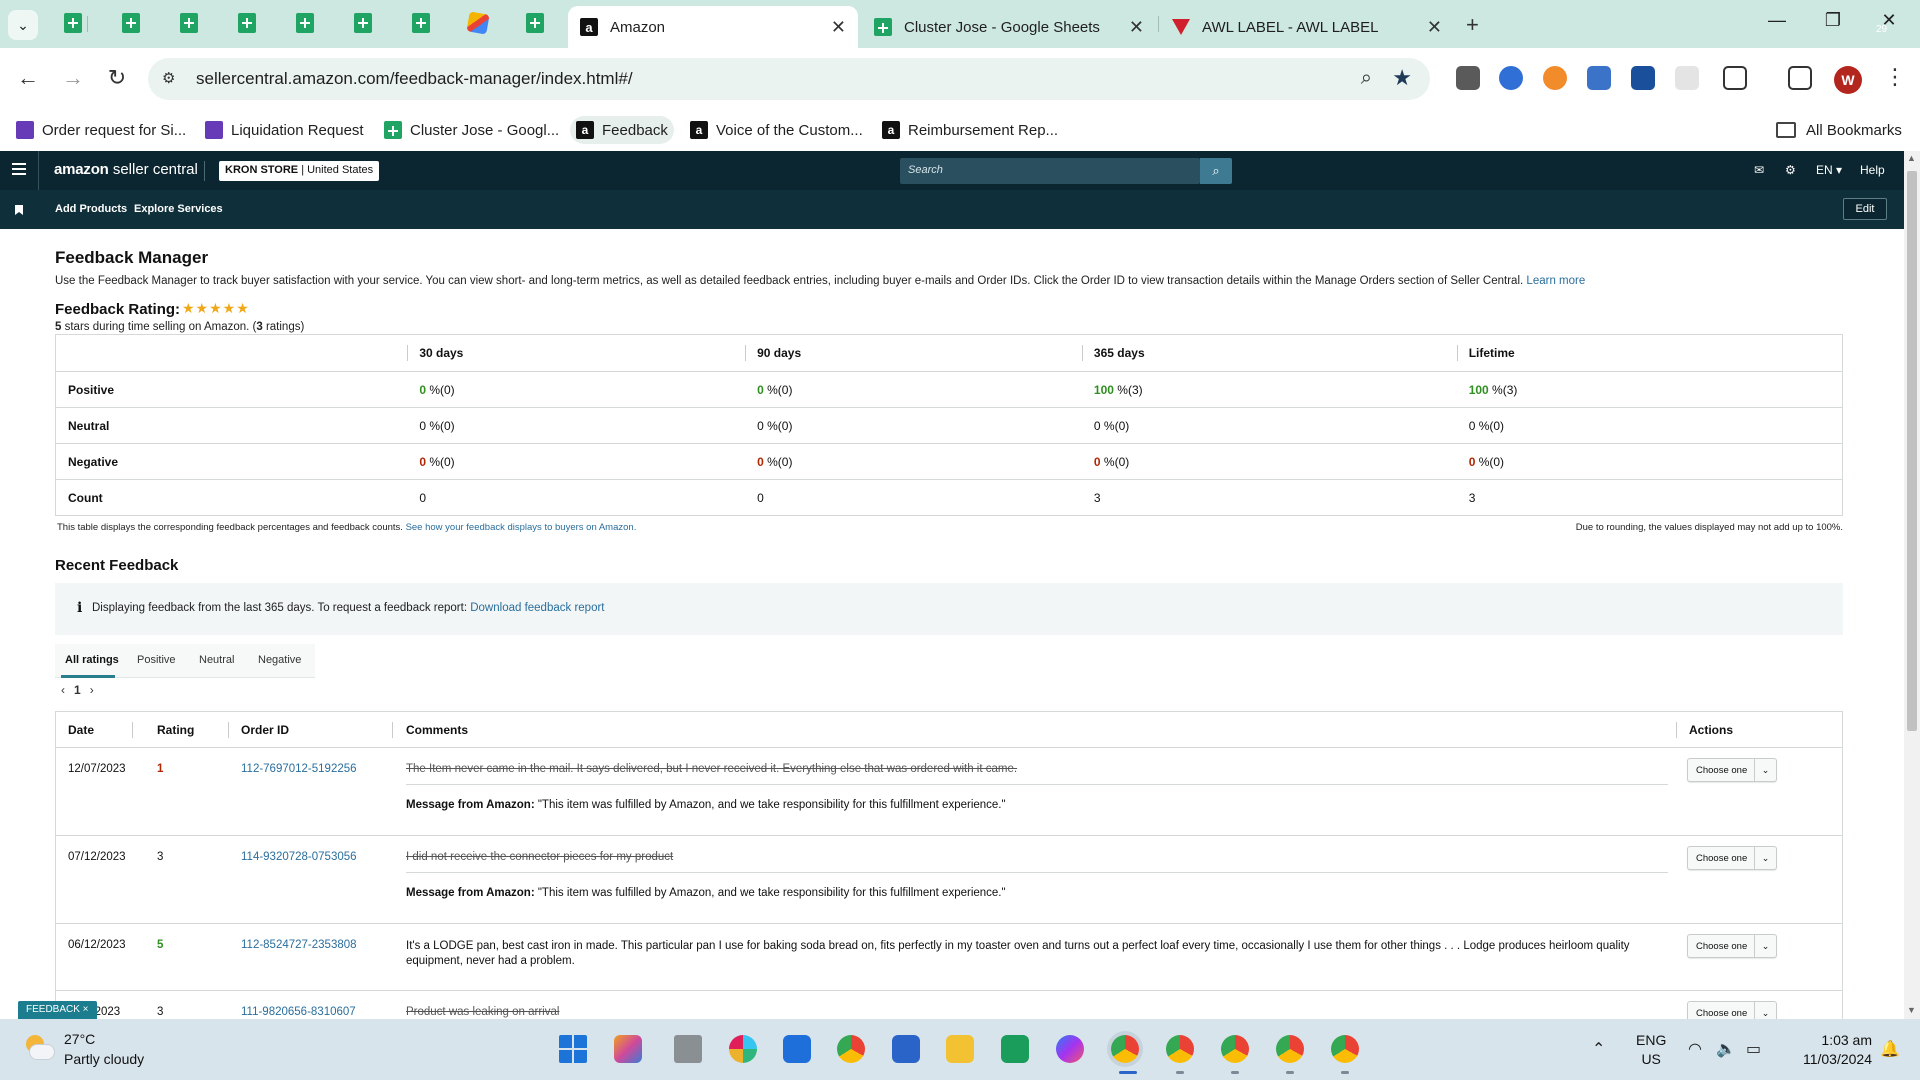  I want to click on order-id-link: 114-9320728-0753056, so click(299, 857).